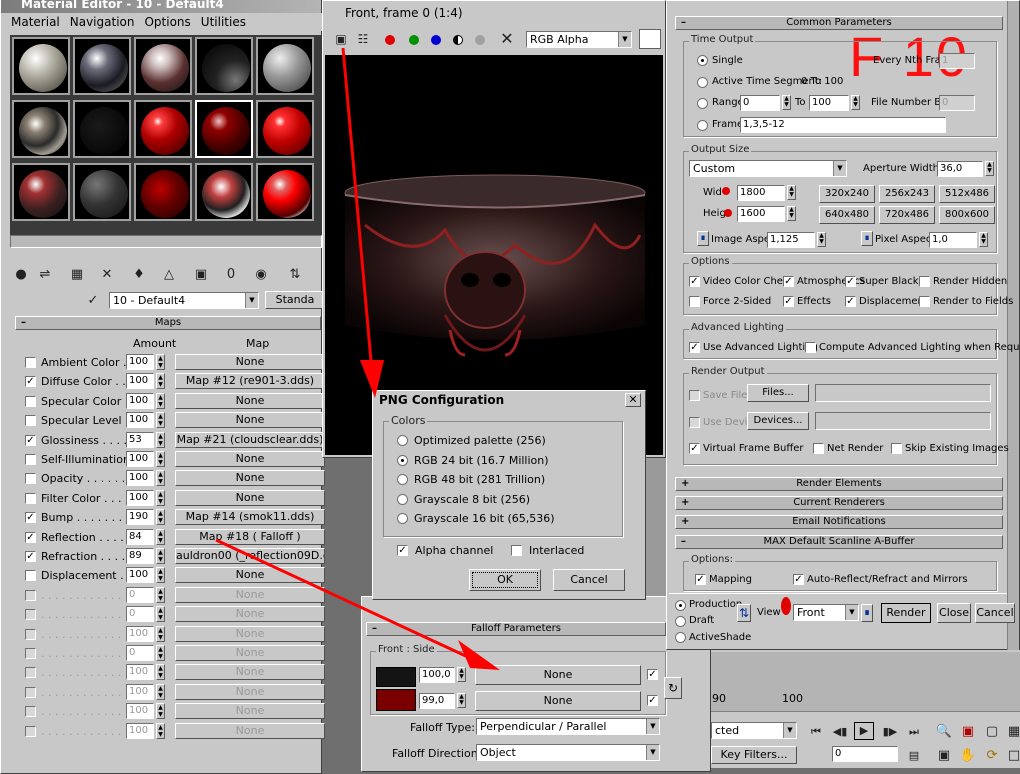 This screenshot has height=774, width=1020. Describe the element at coordinates (402, 550) in the screenshot. I see `alpha-channel-checkbox: ✓` at that location.